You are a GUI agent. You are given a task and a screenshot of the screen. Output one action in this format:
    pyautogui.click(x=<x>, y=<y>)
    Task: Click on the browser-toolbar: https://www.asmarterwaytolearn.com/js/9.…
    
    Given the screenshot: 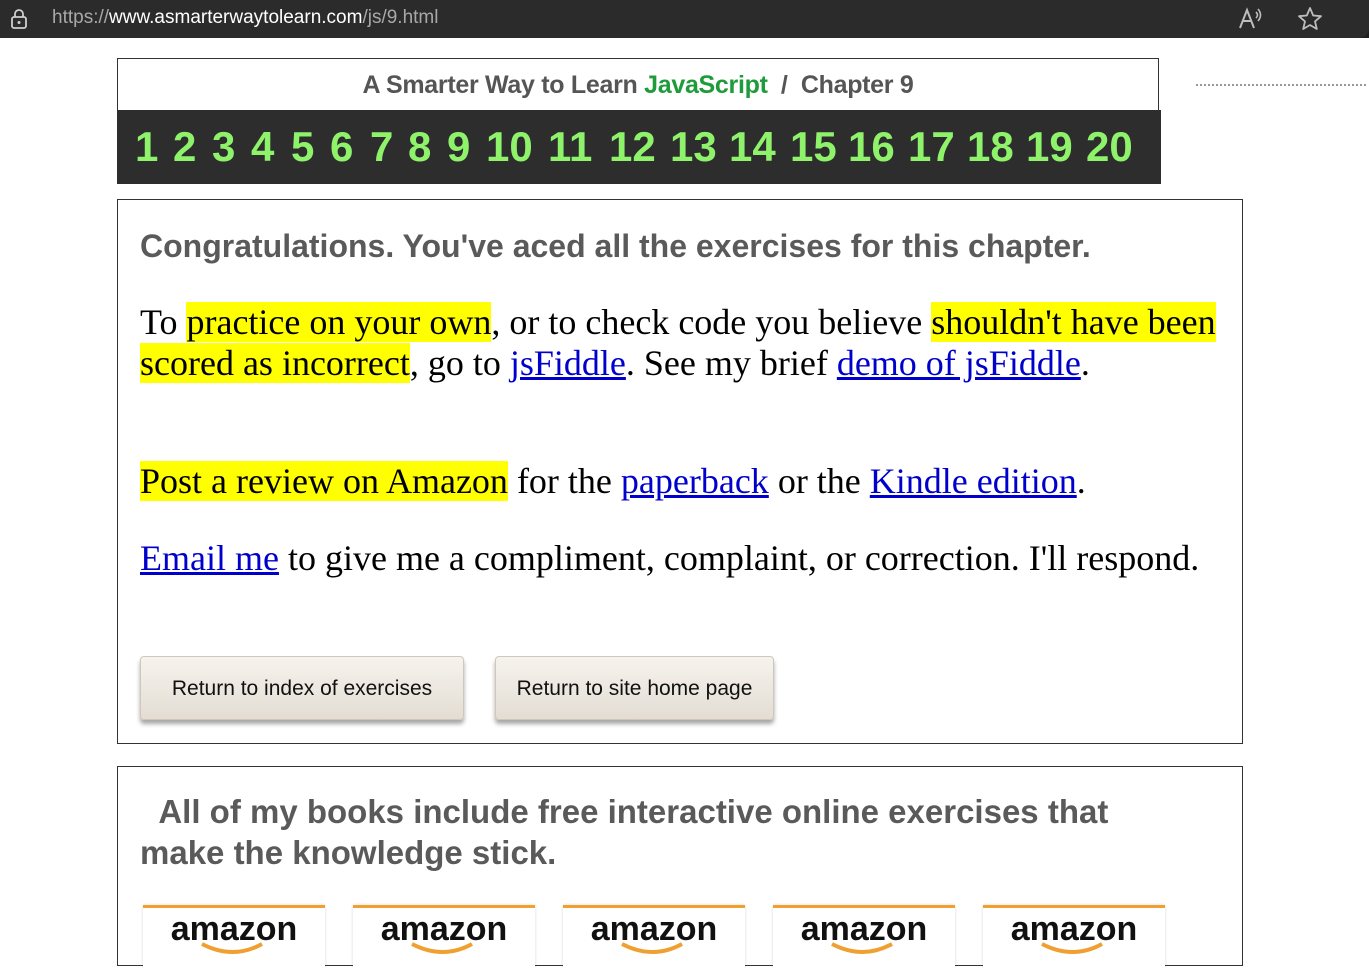 What is the action you would take?
    pyautogui.click(x=684, y=19)
    